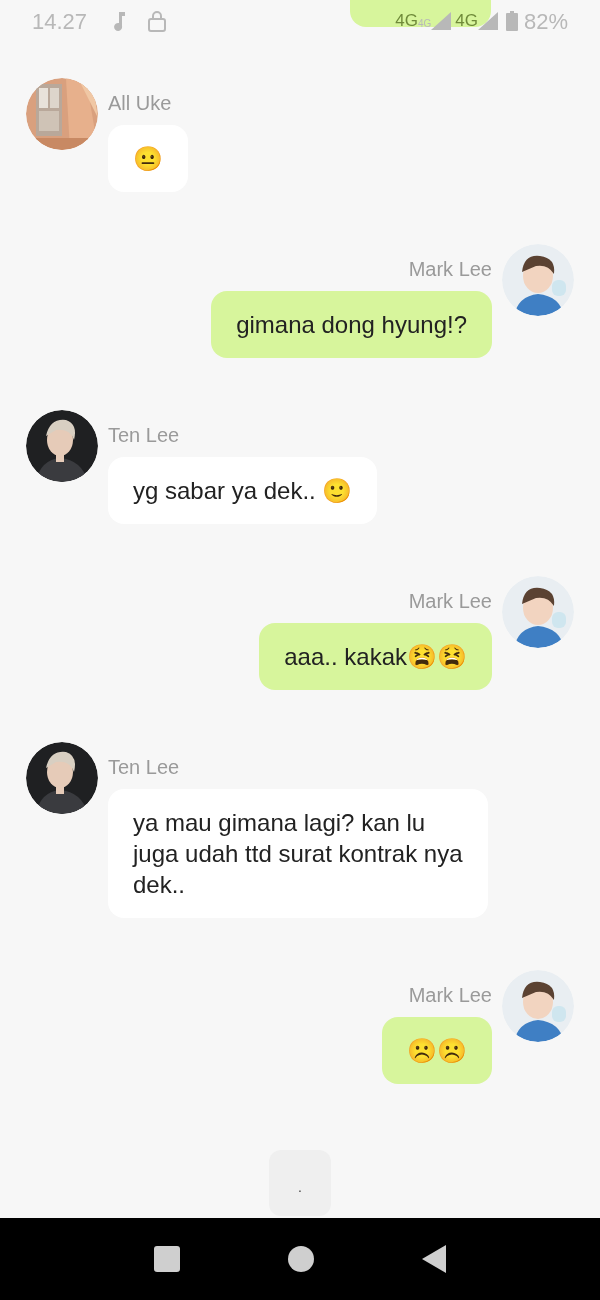 The height and width of the screenshot is (1300, 600). I want to click on music-note-icon, so click(120, 21).